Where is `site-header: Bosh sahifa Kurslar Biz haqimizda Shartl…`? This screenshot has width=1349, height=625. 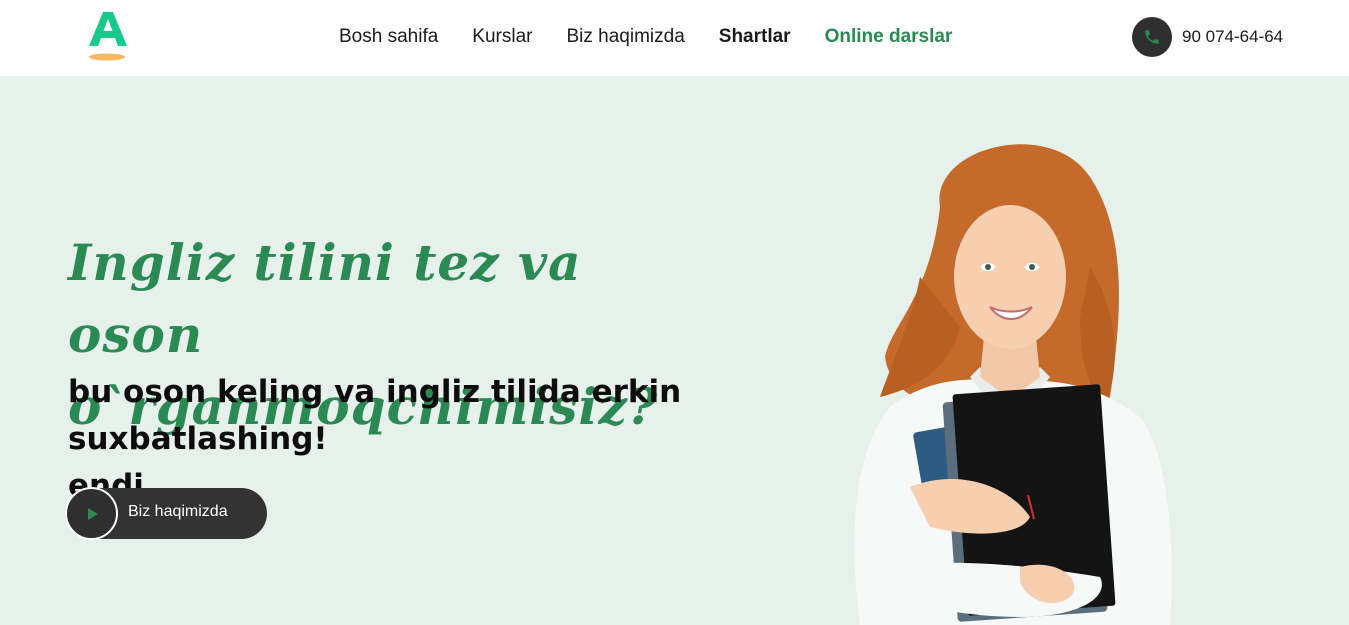 site-header: Bosh sahifa Kurslar Biz haqimizda Shartl… is located at coordinates (674, 38).